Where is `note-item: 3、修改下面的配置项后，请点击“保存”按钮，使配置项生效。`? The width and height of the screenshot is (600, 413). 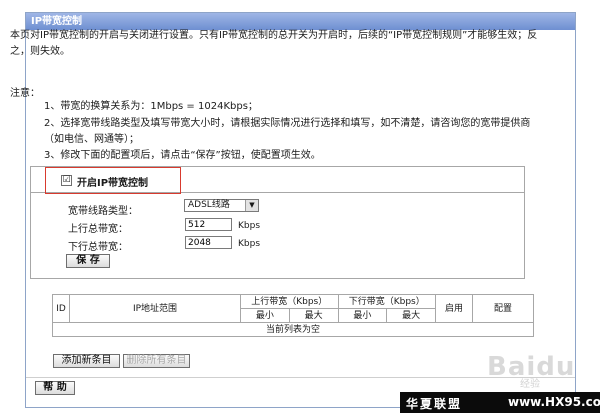 note-item: 3、修改下面的配置项后，请点击“保存”按钮，使配置项生效。 is located at coordinates (182, 155).